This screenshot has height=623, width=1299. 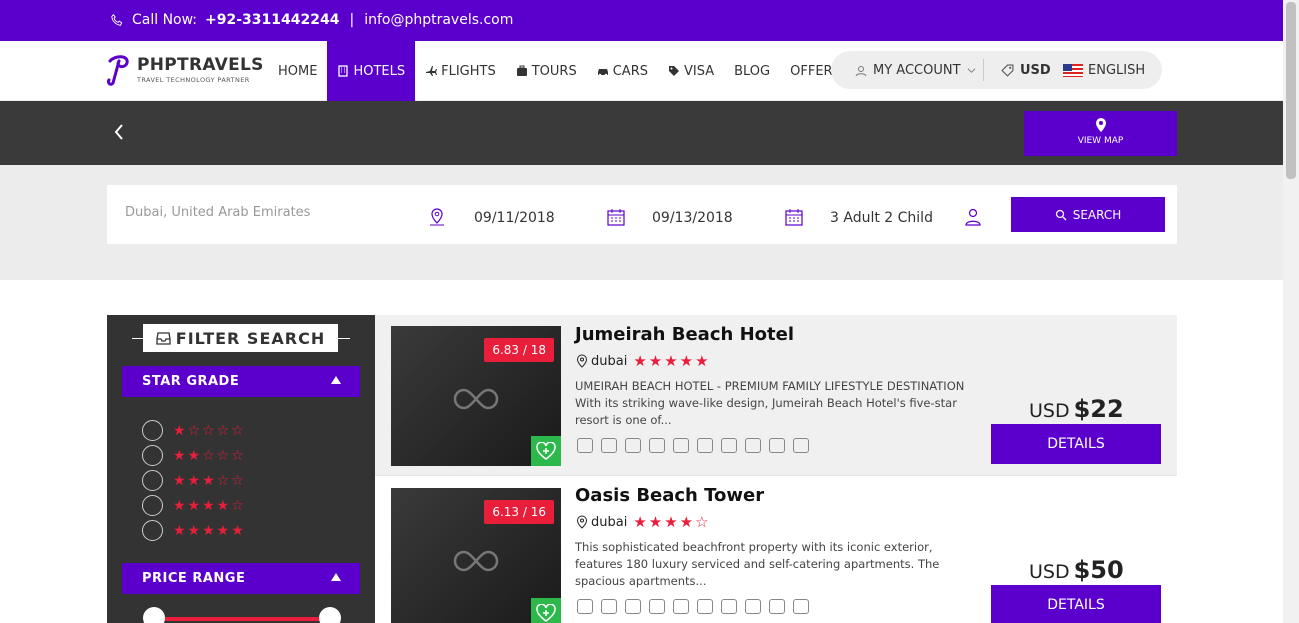 What do you see at coordinates (546, 613) in the screenshot?
I see `heart-plus-icon` at bounding box center [546, 613].